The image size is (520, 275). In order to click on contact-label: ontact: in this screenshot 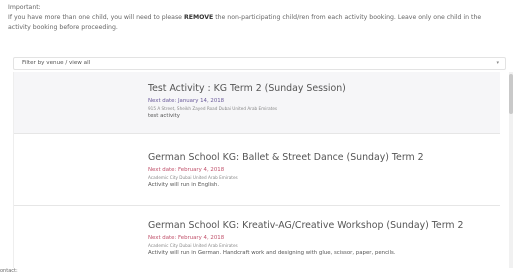, I will do `click(9, 271)`.